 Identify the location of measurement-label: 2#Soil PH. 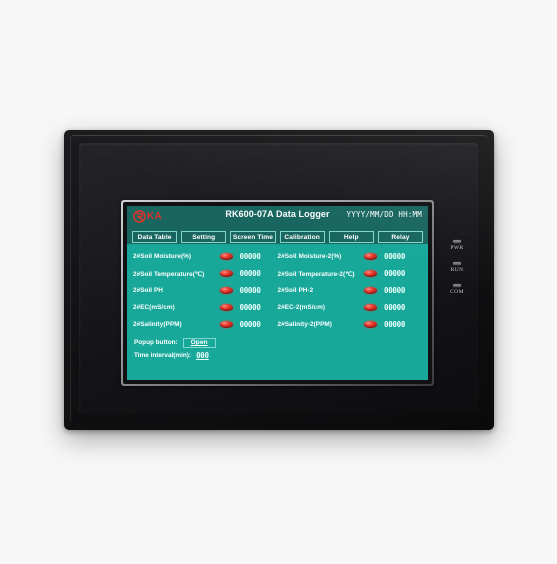
(148, 290).